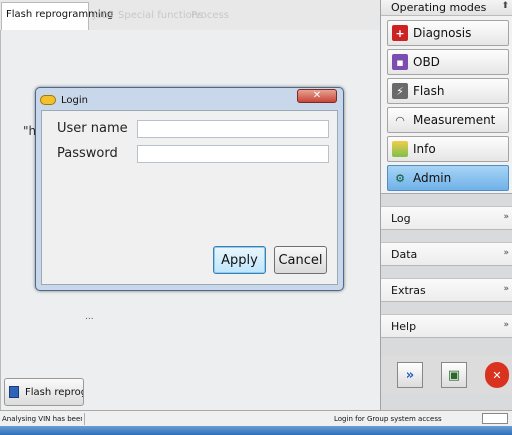  What do you see at coordinates (448, 62) in the screenshot?
I see `mode-obd-button: ▪ OBD` at bounding box center [448, 62].